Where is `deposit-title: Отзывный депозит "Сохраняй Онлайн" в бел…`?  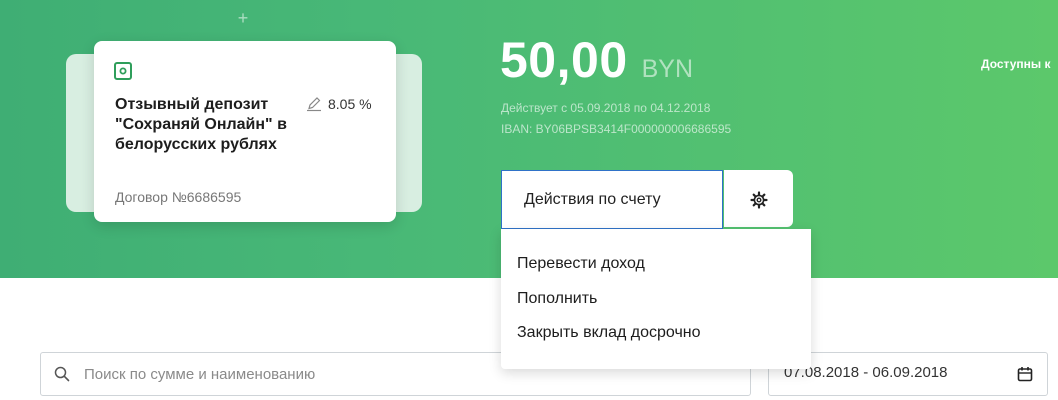 deposit-title: Отзывный депозит "Сохраняй Онлайн" в бел… is located at coordinates (201, 124).